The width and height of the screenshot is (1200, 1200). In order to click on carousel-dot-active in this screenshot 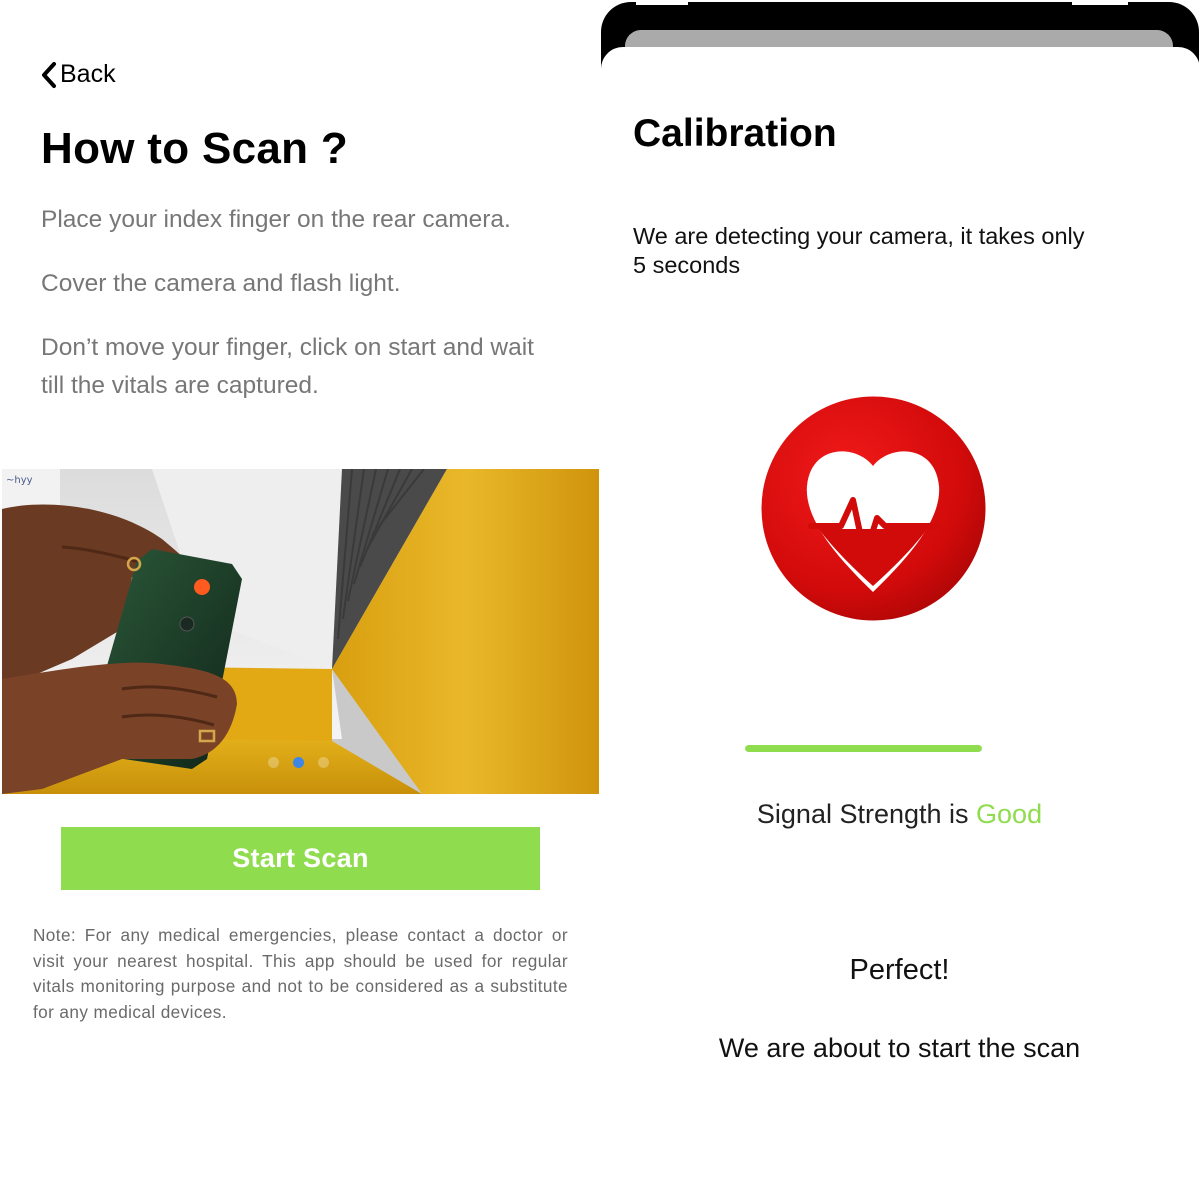, I will do `click(298, 762)`.